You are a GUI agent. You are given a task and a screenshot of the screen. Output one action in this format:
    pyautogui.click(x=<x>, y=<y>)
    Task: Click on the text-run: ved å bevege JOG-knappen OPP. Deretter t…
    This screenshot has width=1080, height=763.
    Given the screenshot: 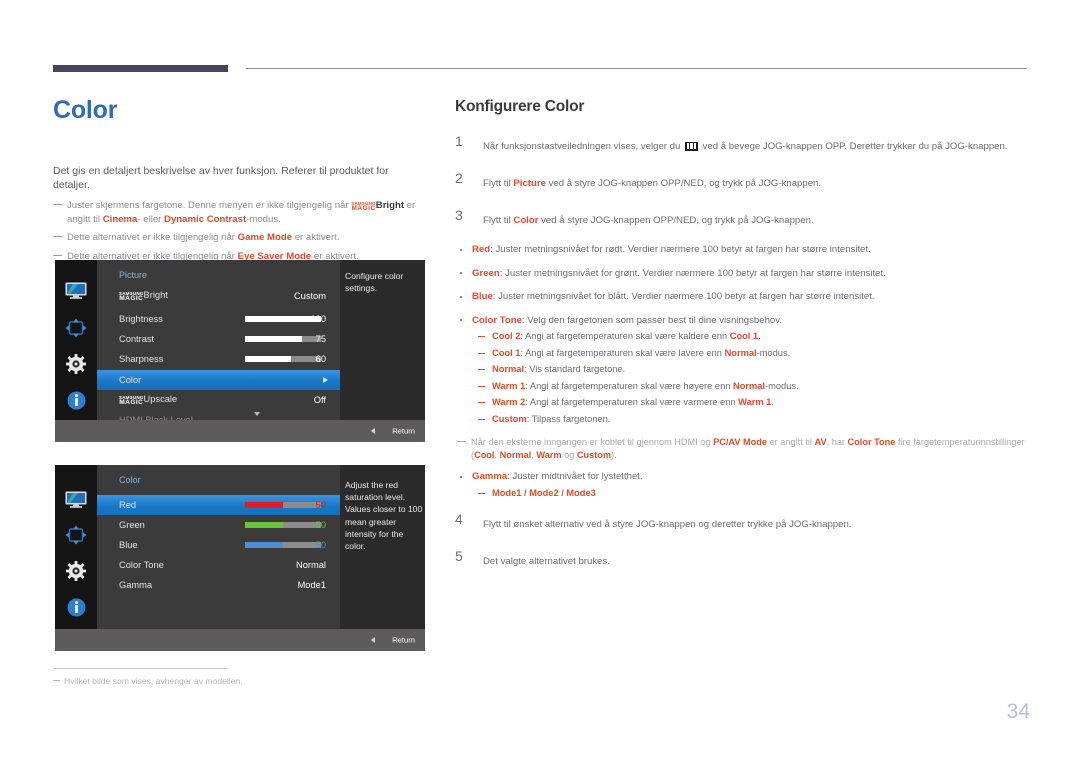 What is the action you would take?
    pyautogui.click(x=853, y=146)
    